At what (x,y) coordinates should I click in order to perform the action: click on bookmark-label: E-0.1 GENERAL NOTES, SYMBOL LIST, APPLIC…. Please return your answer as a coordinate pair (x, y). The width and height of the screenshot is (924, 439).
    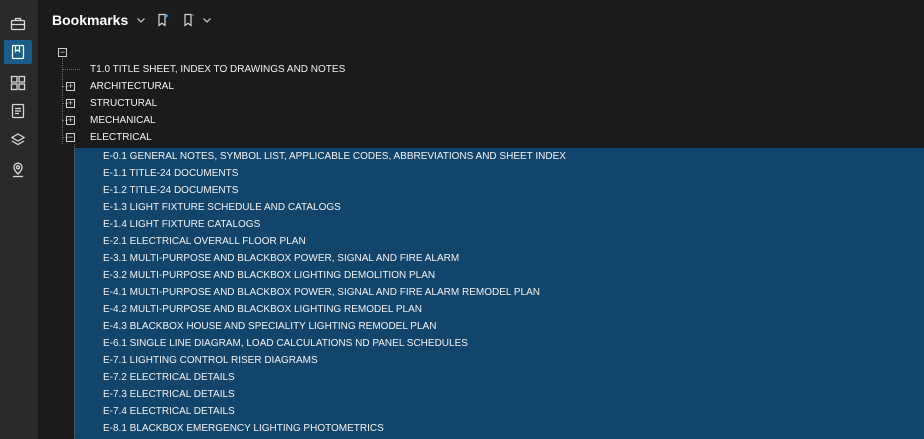
    Looking at the image, I should click on (334, 156).